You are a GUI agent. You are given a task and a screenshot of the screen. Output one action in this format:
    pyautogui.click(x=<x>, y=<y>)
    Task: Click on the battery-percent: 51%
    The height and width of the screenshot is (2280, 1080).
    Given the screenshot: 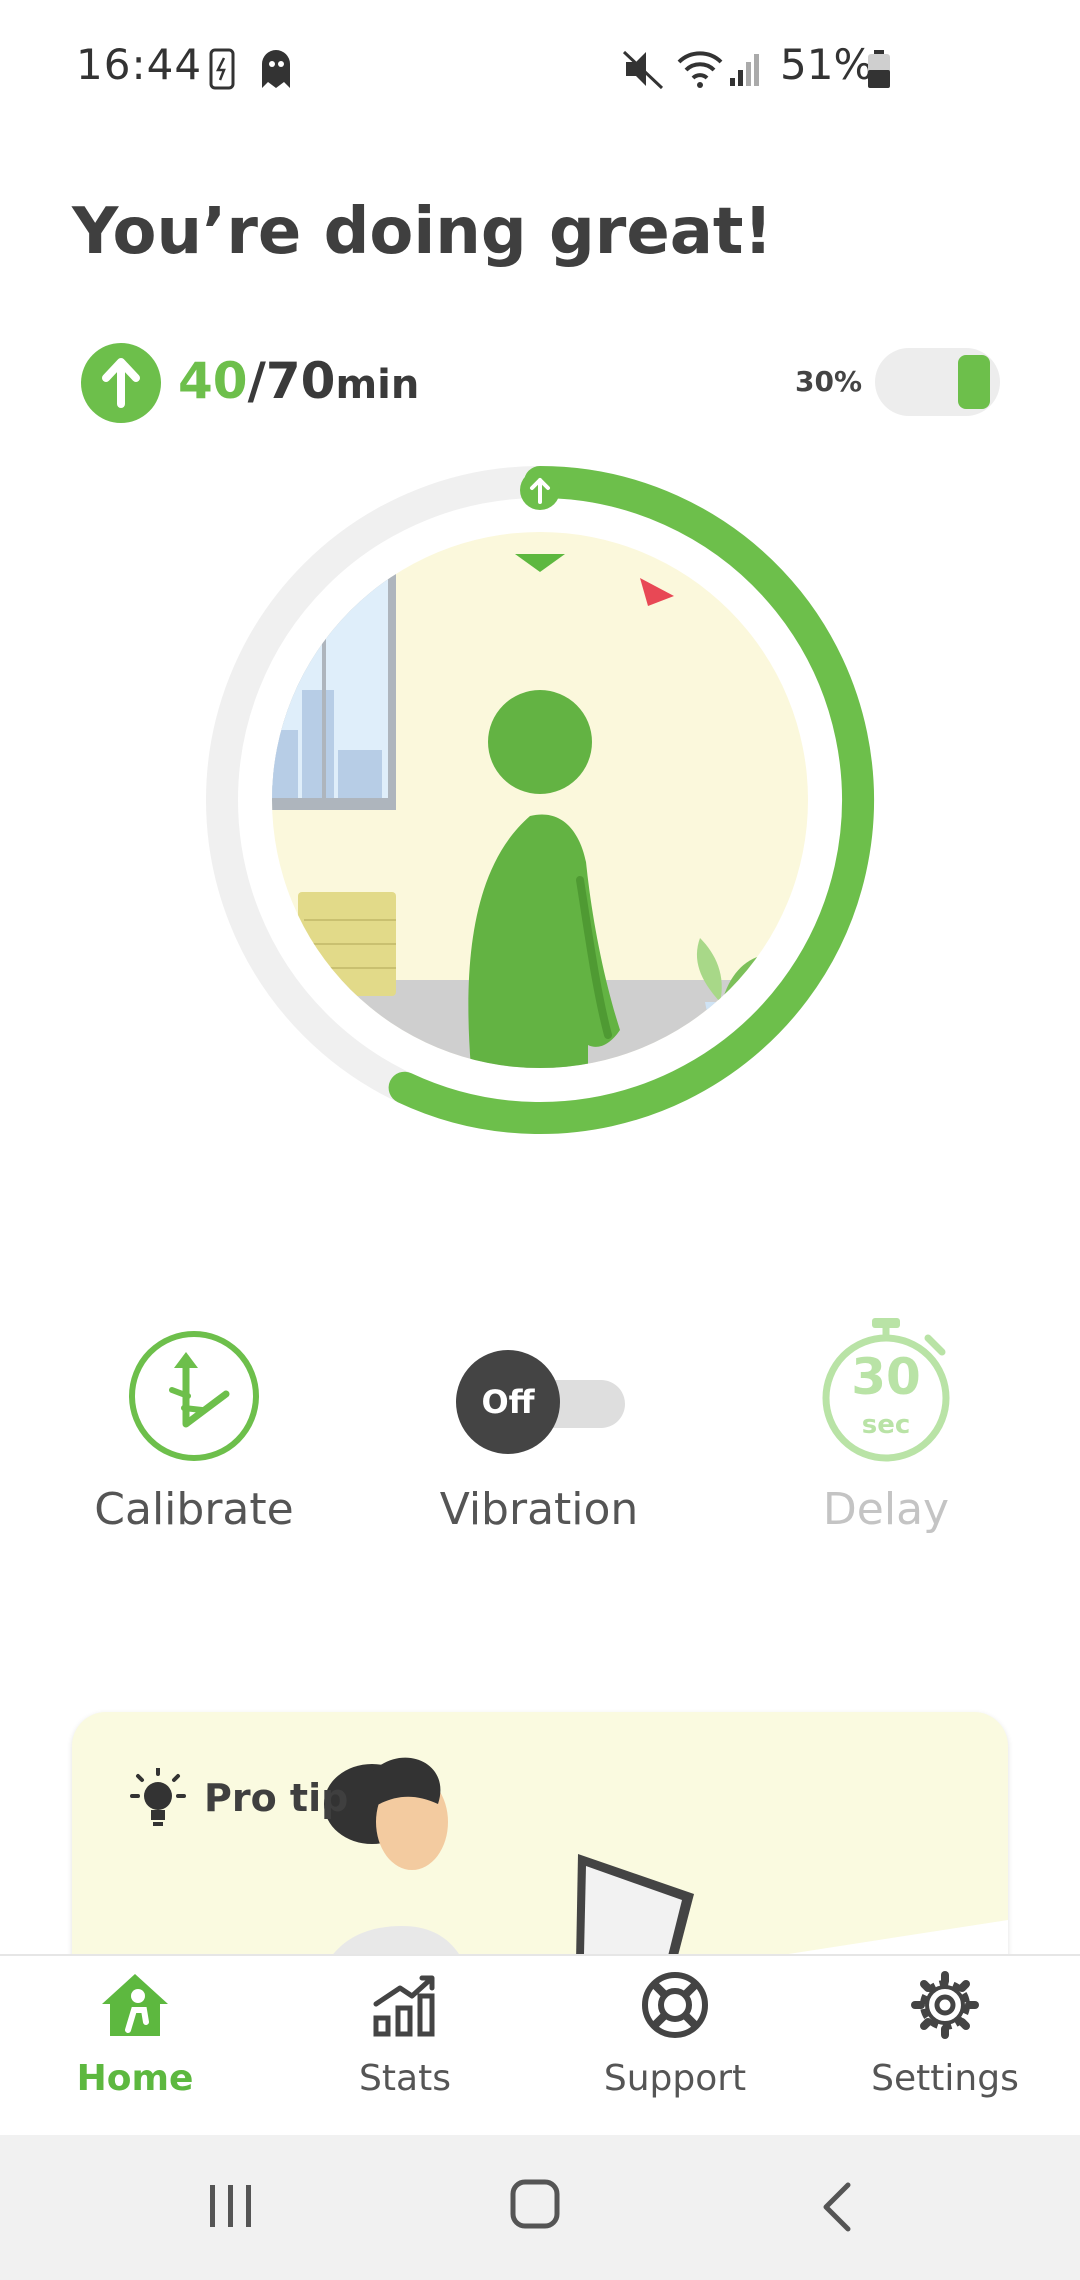 What is the action you would take?
    pyautogui.click(x=827, y=64)
    